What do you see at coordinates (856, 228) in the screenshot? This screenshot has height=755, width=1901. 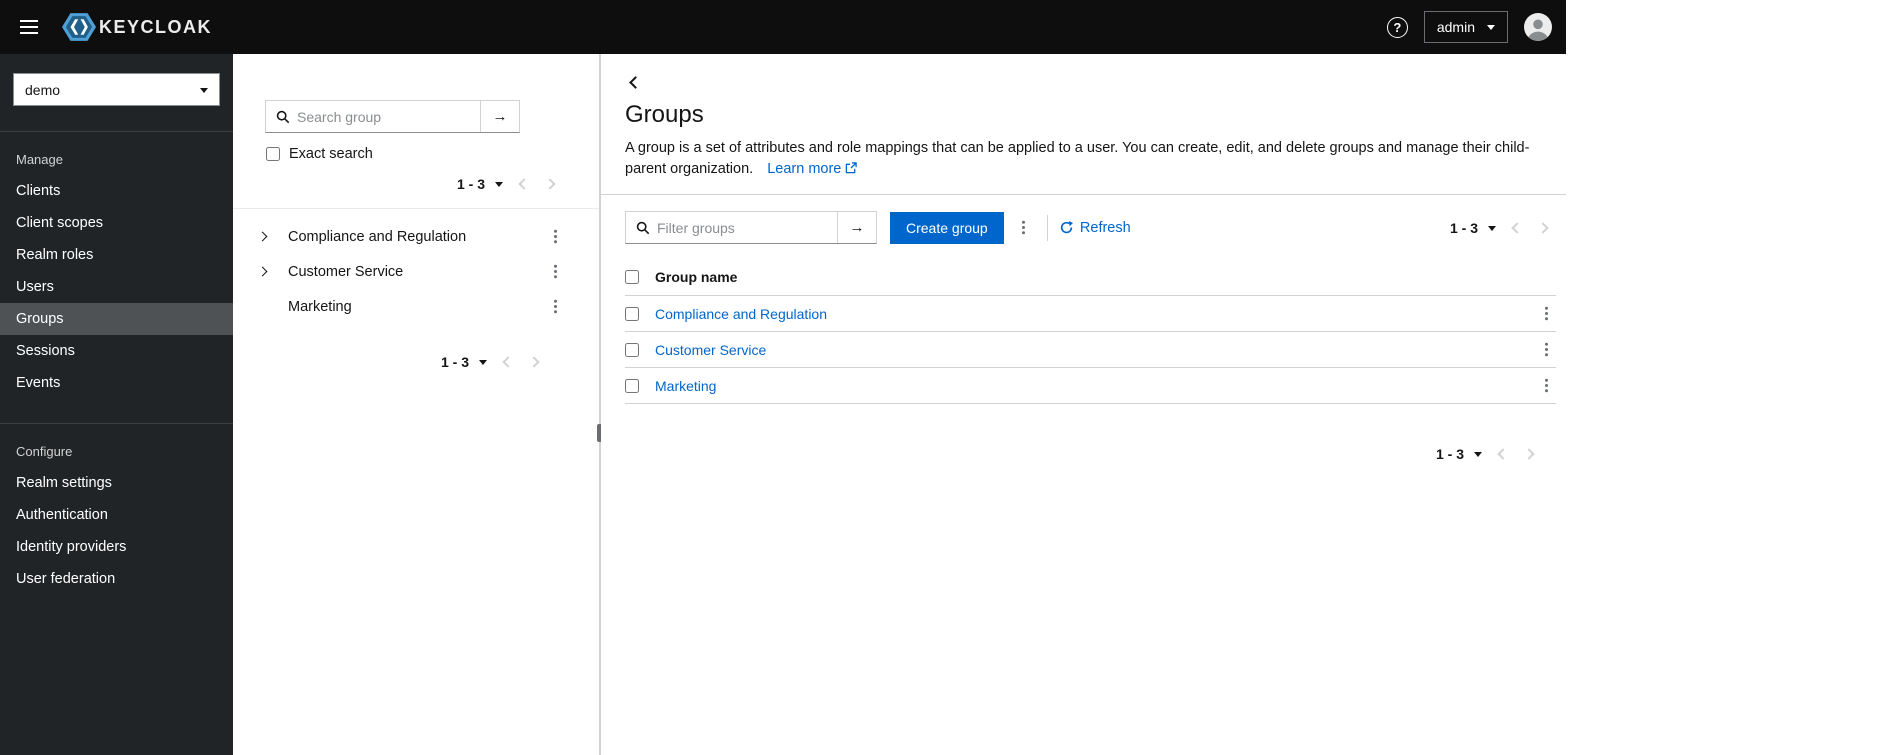 I see `filter-groups-submit-button` at bounding box center [856, 228].